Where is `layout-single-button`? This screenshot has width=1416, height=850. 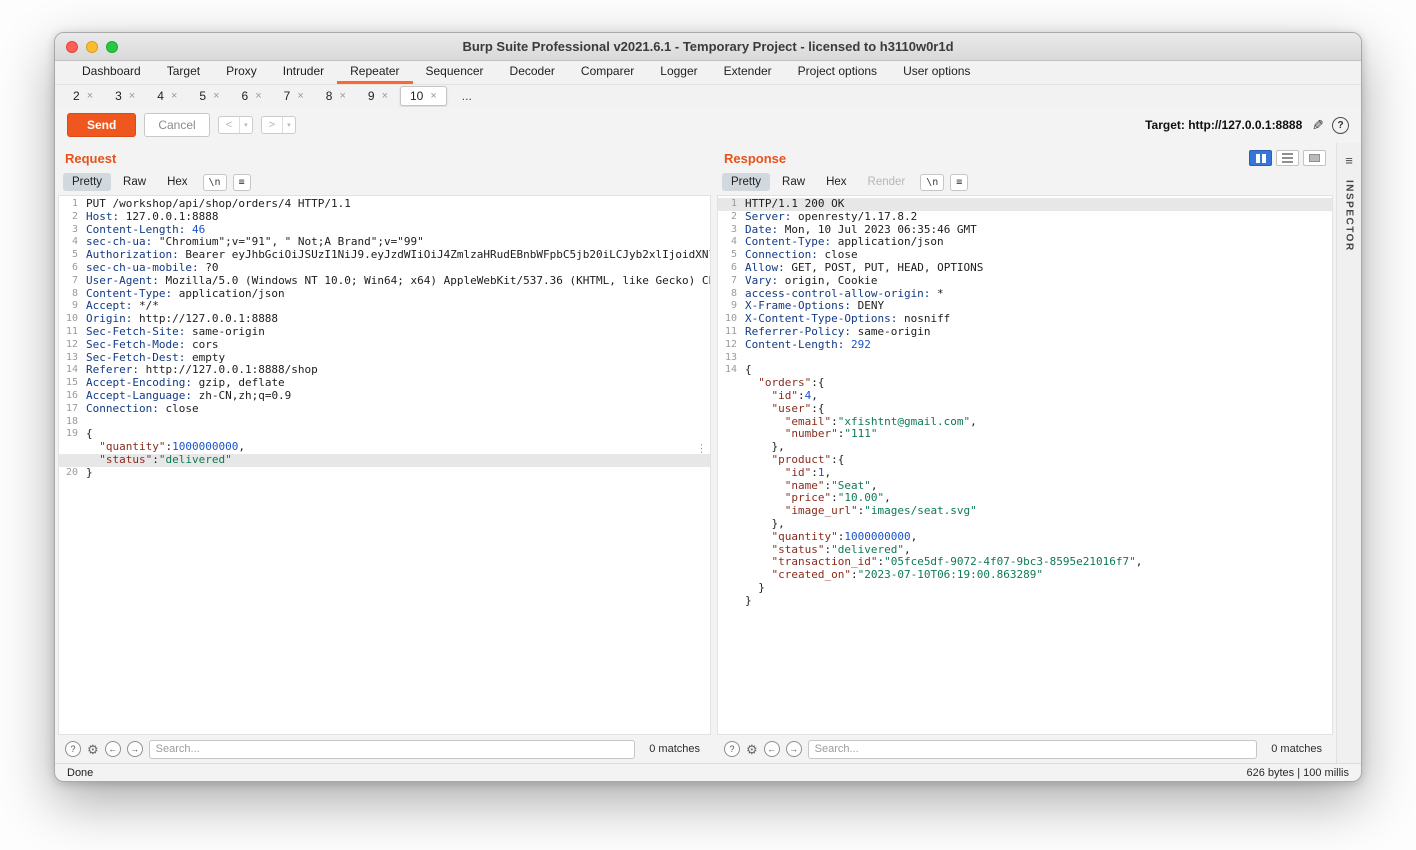
layout-single-button is located at coordinates (1314, 158).